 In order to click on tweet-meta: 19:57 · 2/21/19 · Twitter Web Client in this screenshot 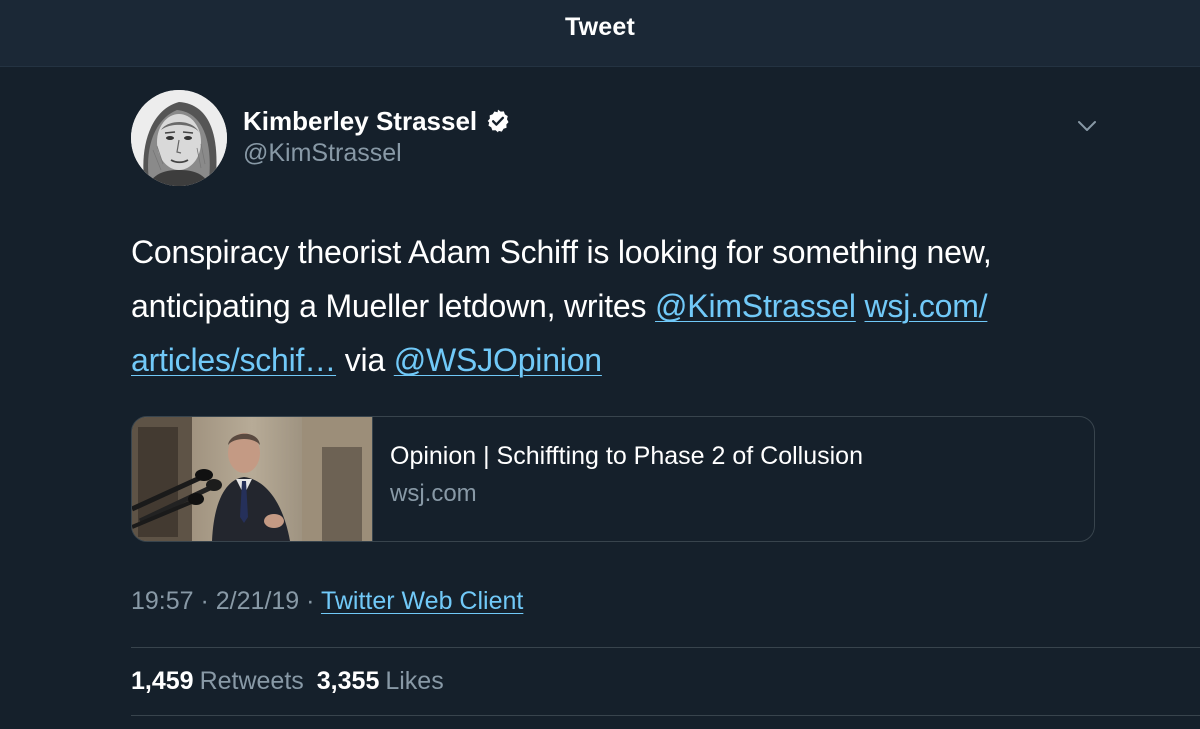, I will do `click(327, 601)`.